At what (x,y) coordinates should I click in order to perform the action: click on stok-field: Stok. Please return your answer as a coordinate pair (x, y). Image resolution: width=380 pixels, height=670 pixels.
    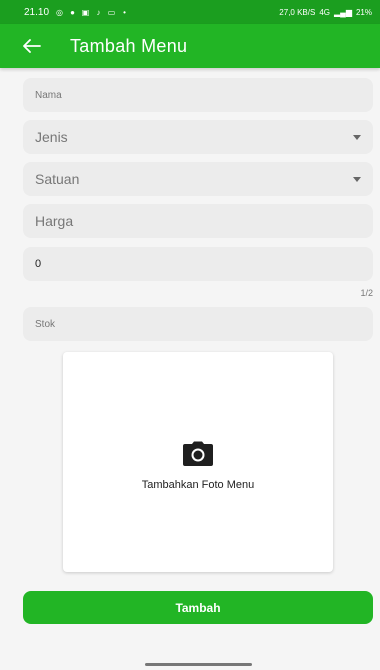
    Looking at the image, I should click on (198, 324).